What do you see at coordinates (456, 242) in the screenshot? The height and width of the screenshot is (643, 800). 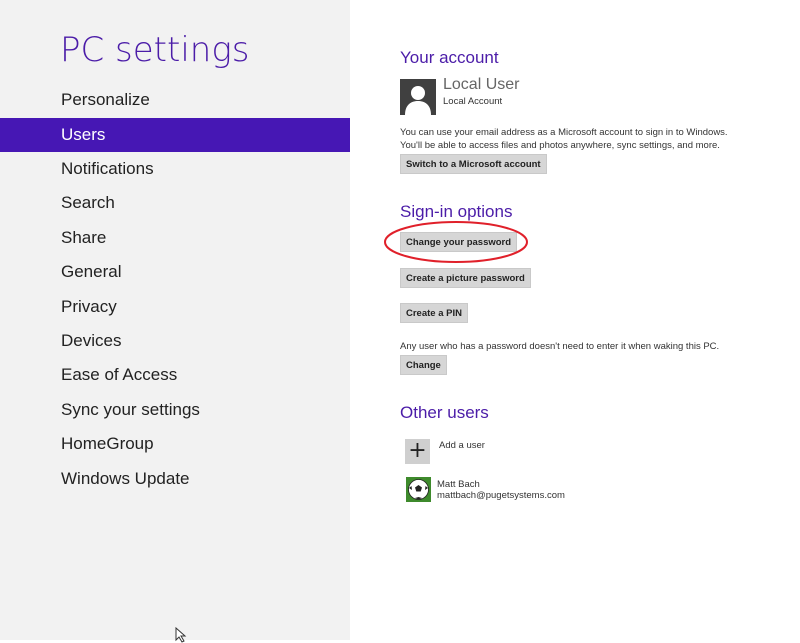 I see `highlight-ellipse-annotation` at bounding box center [456, 242].